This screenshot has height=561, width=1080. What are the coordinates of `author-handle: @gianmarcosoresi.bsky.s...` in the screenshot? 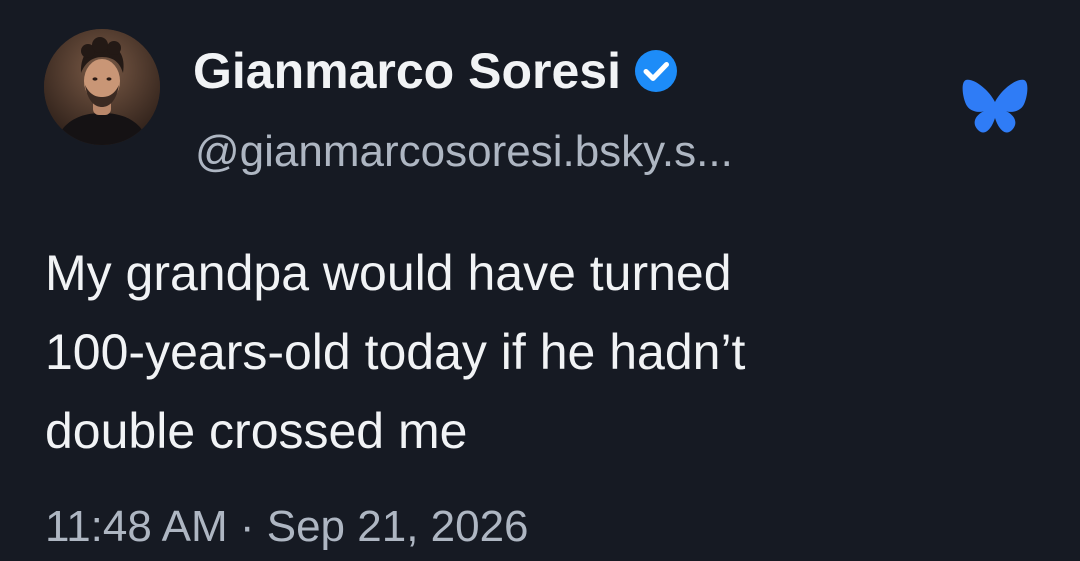 It's located at (464, 152).